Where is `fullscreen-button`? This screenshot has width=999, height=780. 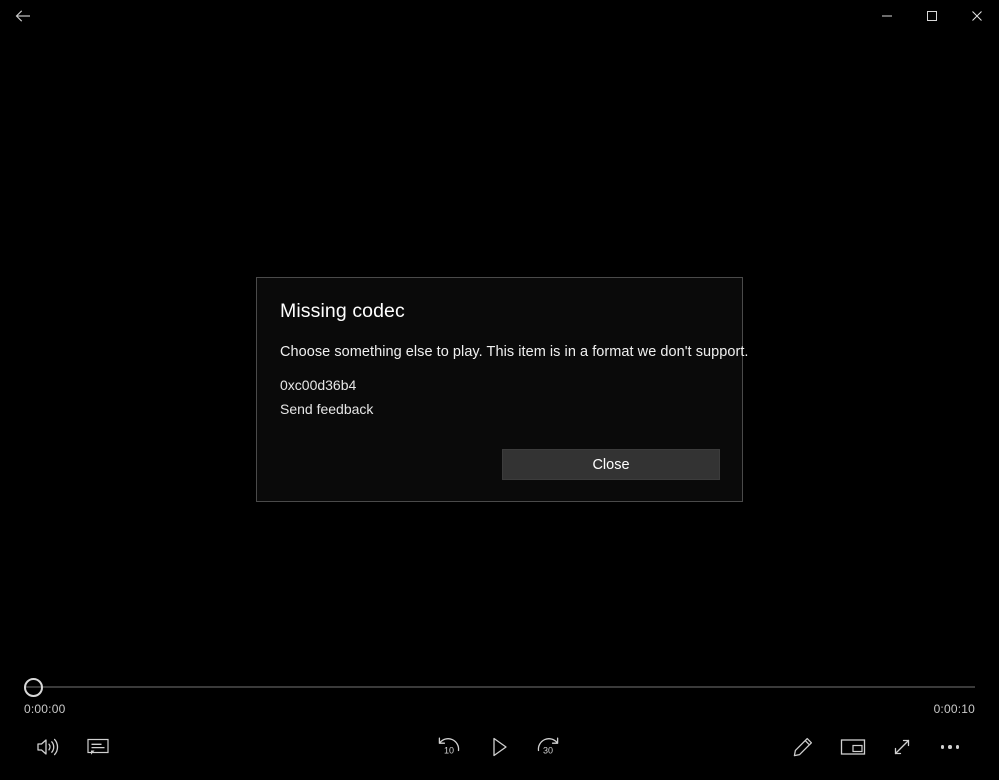
fullscreen-button is located at coordinates (902, 747).